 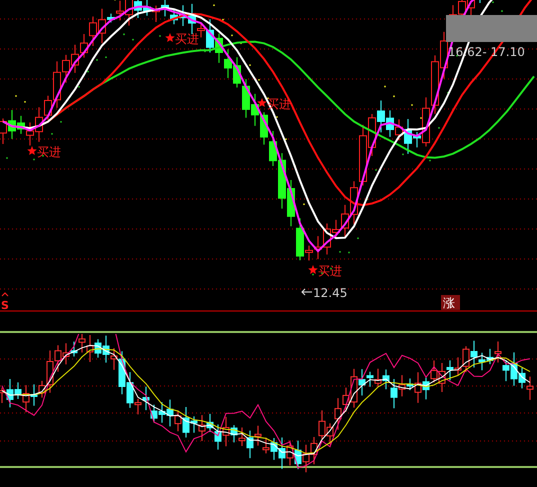 I want to click on arrow-icon, so click(x=306, y=292).